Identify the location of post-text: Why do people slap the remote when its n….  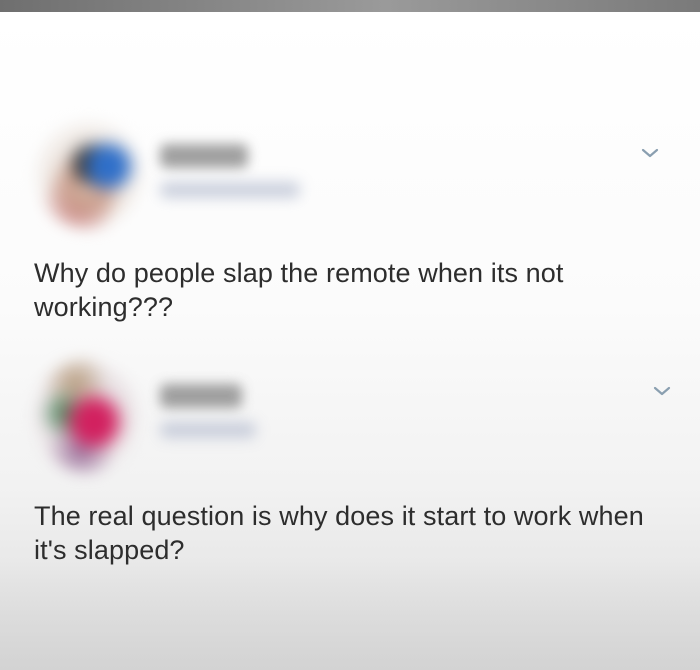
(299, 290).